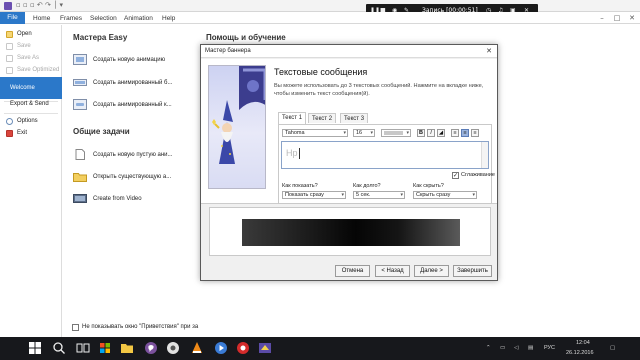 This screenshot has width=640, height=360. What do you see at coordinates (228, 51) in the screenshot?
I see `dialog-title: Мастер баннера` at bounding box center [228, 51].